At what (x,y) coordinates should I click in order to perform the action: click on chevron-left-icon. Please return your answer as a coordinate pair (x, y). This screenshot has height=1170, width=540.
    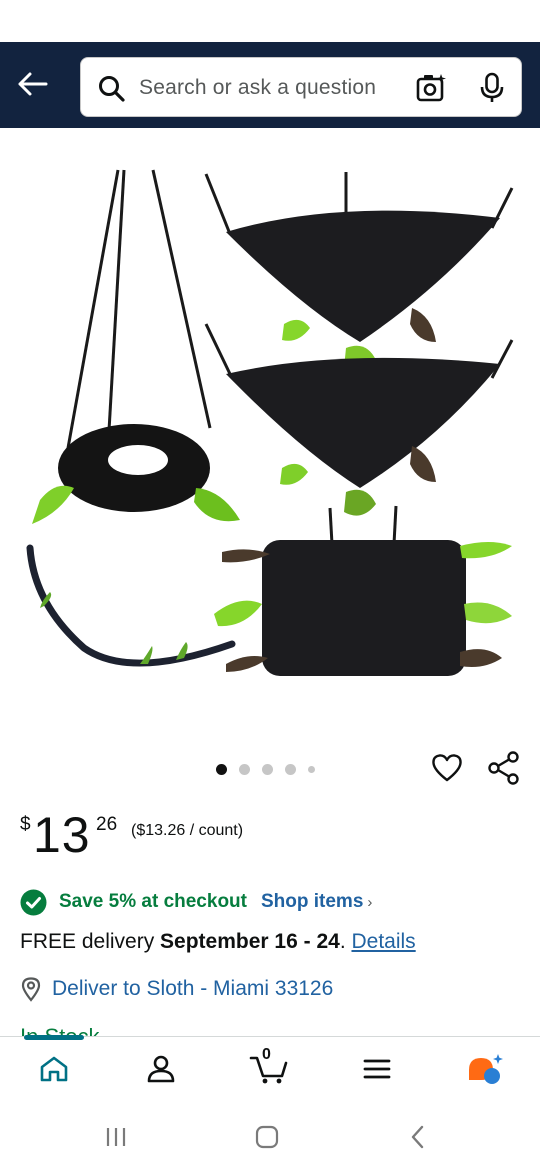
    Looking at the image, I should click on (417, 1137).